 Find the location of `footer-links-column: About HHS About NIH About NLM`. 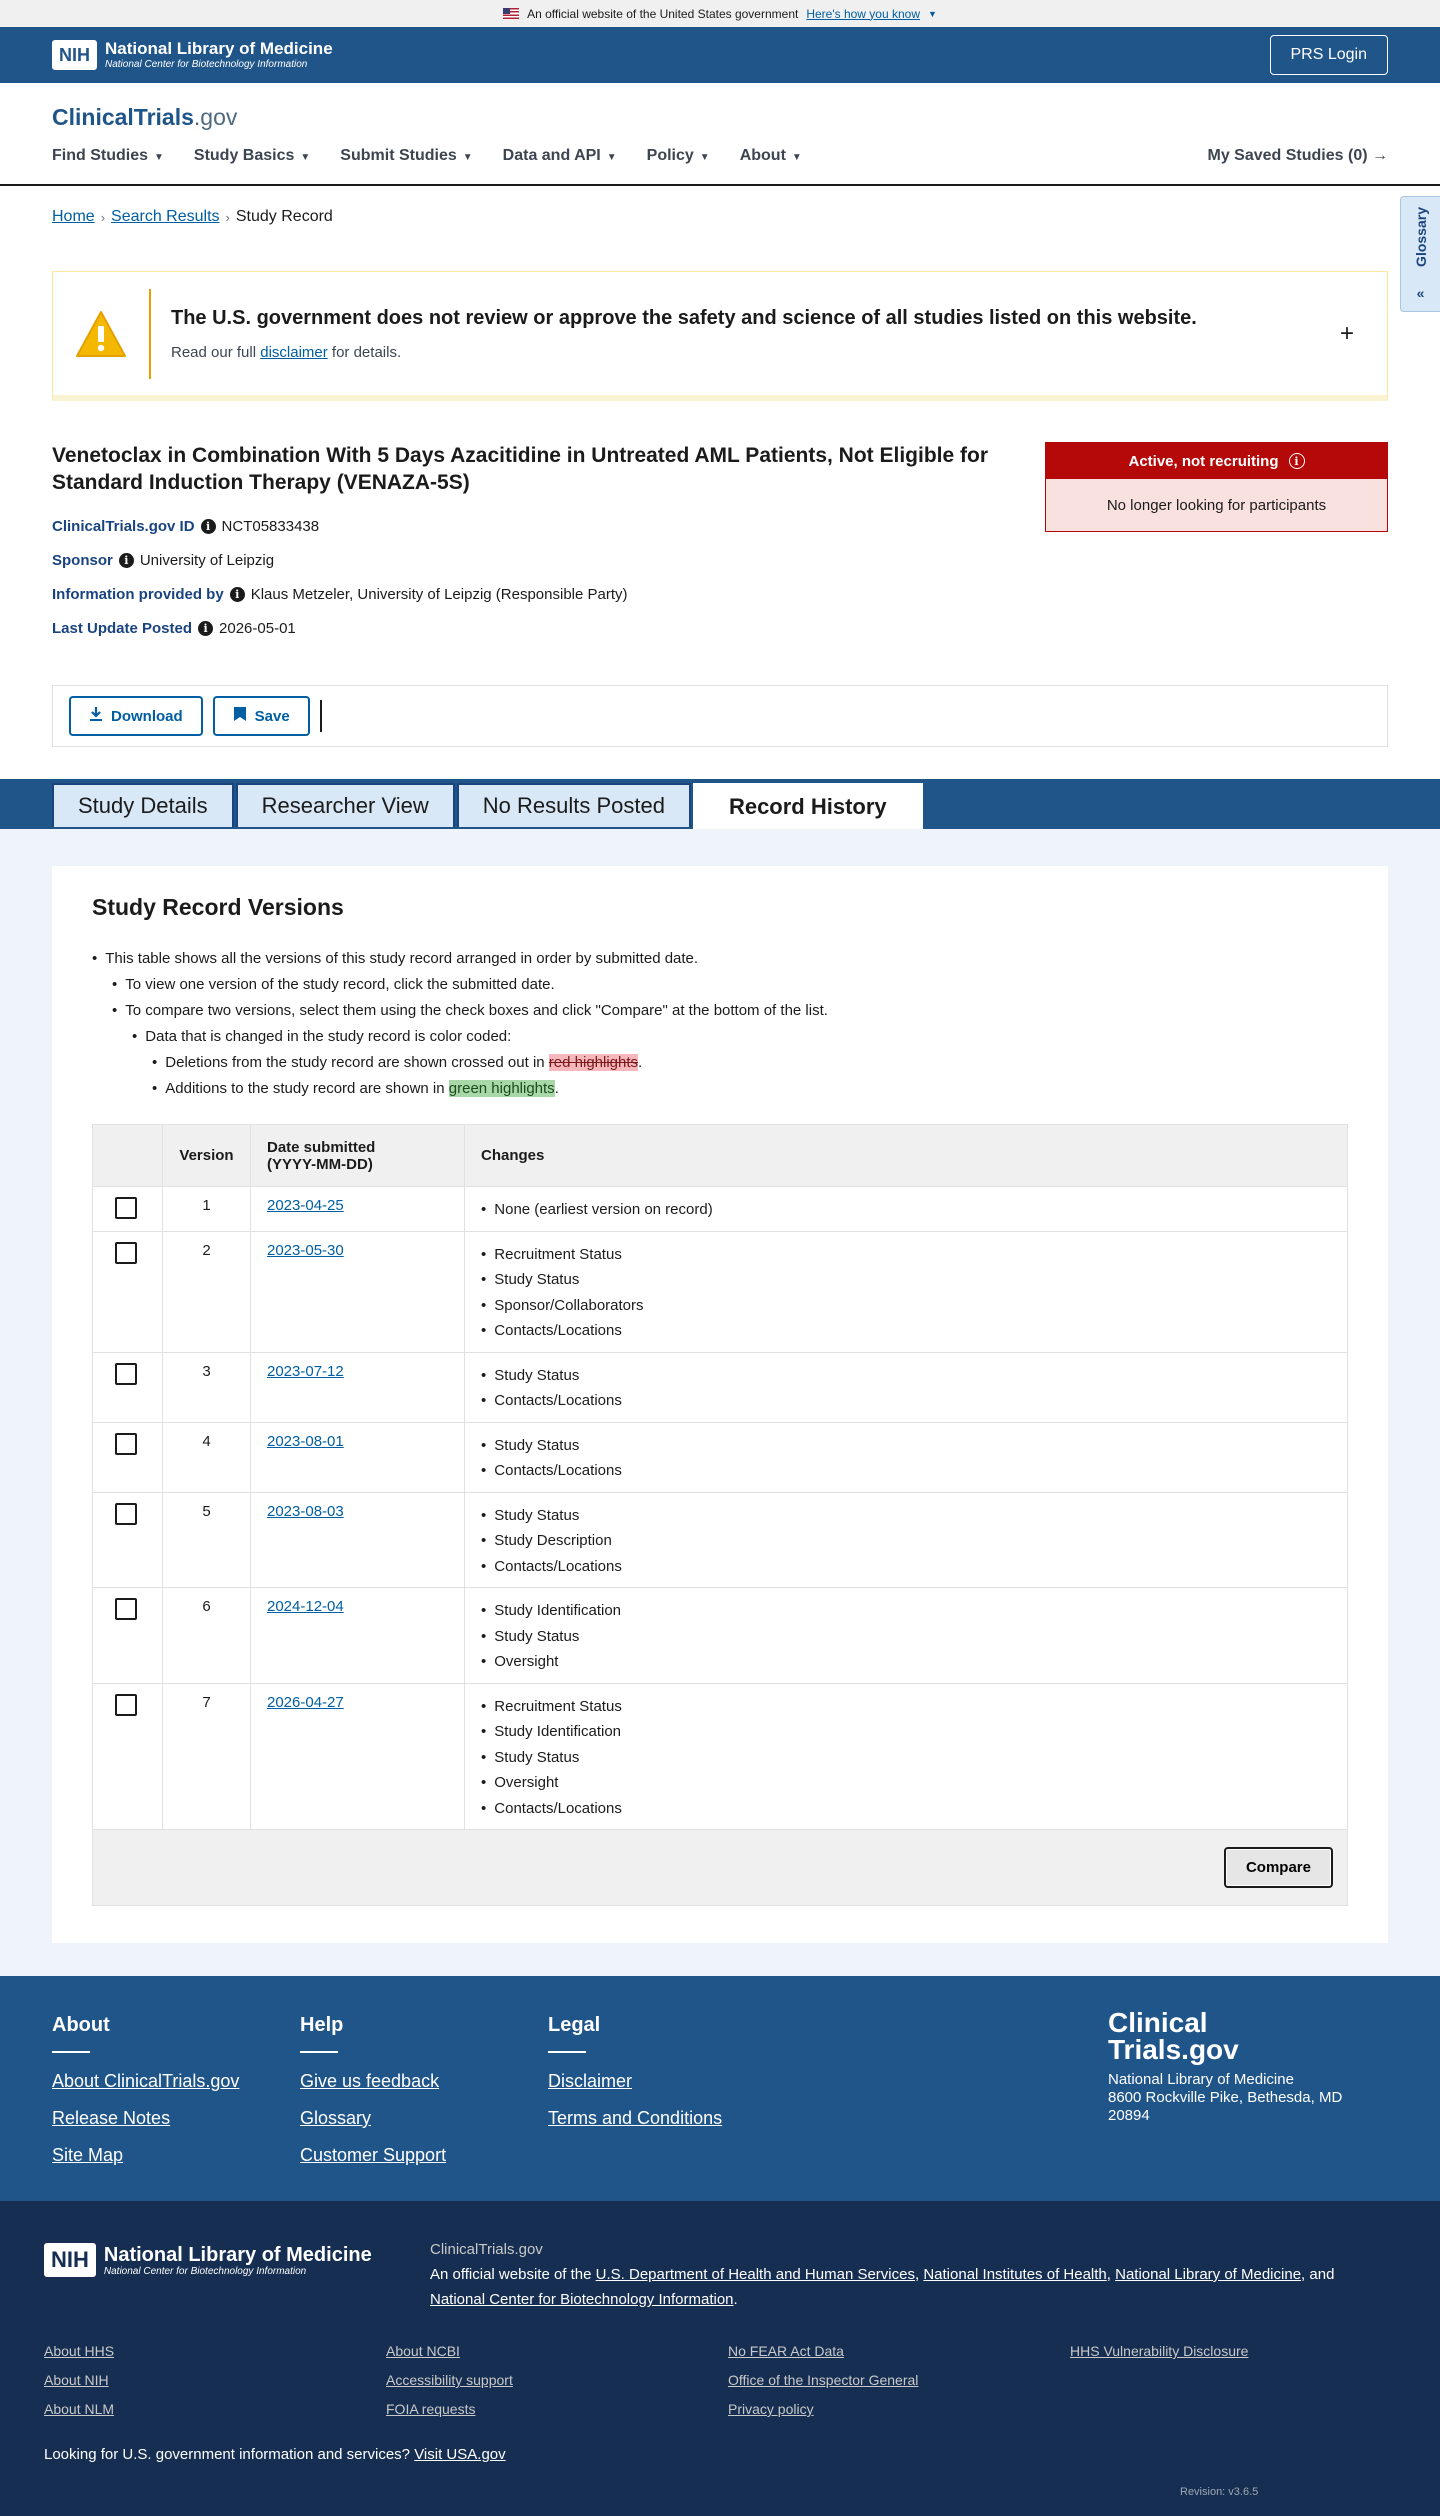

footer-links-column: About HHS About NIH About NLM is located at coordinates (215, 2380).